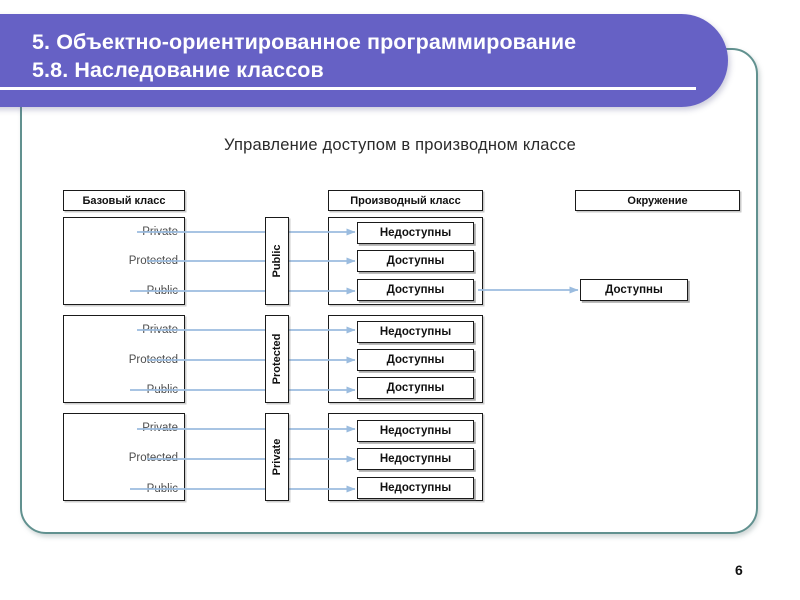 This screenshot has height=600, width=800. I want to click on inheritance-mode-label: Private, so click(277, 457).